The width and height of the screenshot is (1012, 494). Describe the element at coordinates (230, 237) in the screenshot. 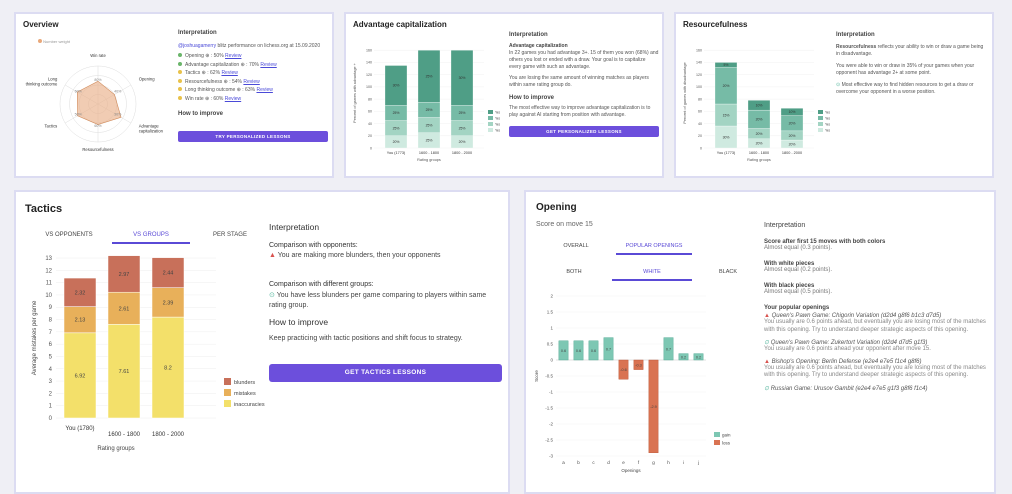

I see `tab-per-stage: PER STAGE` at that location.